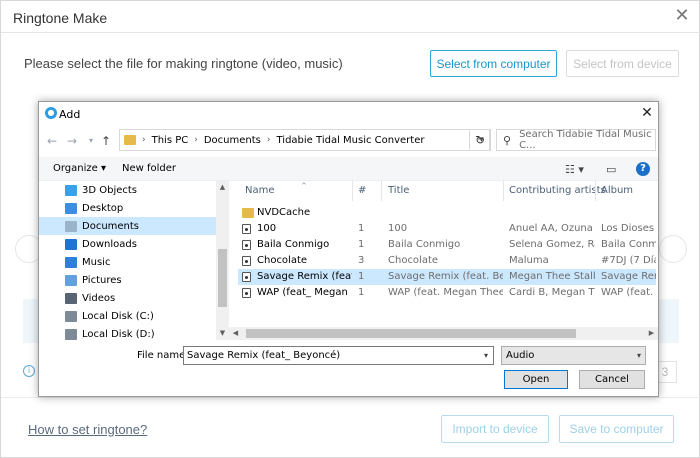 The image size is (700, 458). Describe the element at coordinates (232, 140) in the screenshot. I see `path-documents: Documents` at that location.